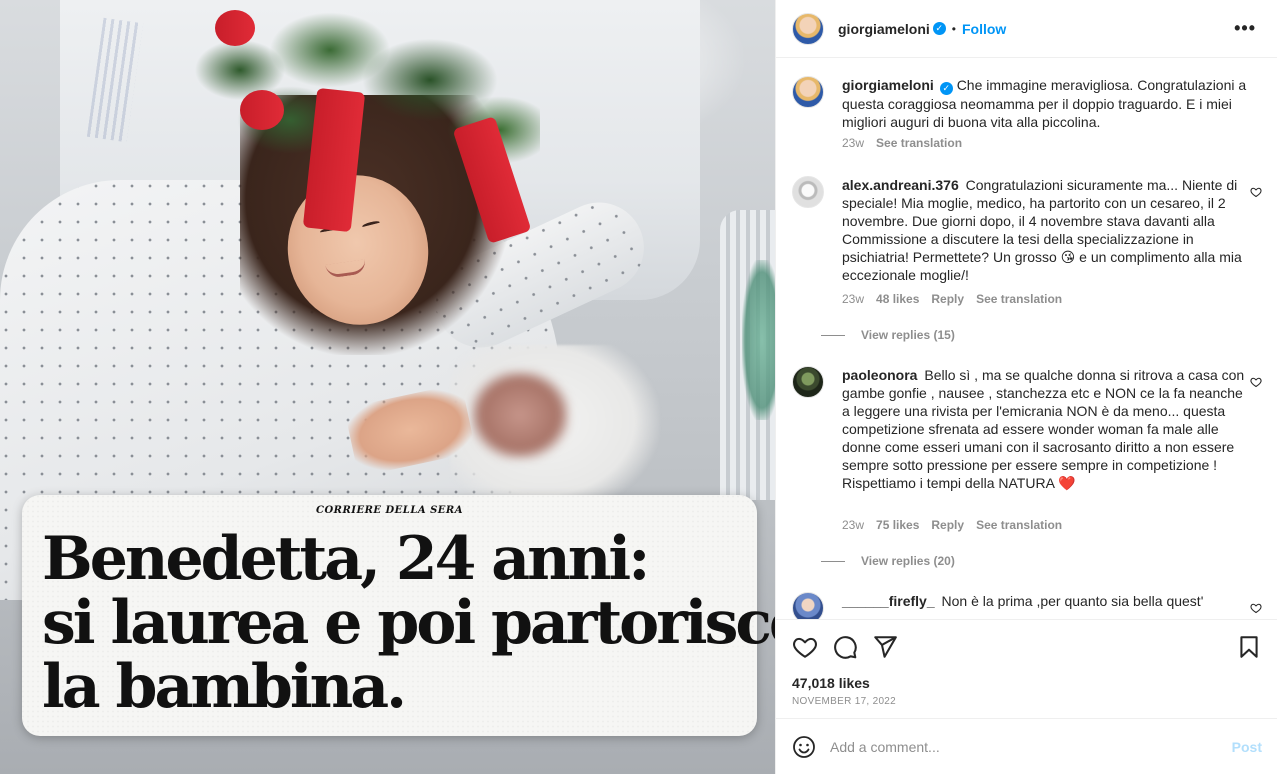 Image resolution: width=1277 pixels, height=774 pixels. What do you see at coordinates (346, 559) in the screenshot?
I see `headline-line: Benedetta, 24 anni:` at bounding box center [346, 559].